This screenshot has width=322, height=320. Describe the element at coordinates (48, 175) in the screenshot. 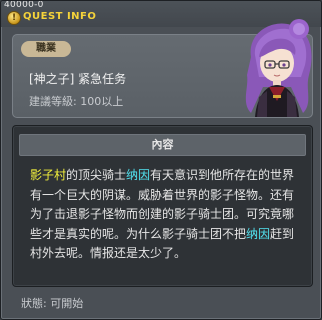

I see `place-highlight: 影子村` at that location.